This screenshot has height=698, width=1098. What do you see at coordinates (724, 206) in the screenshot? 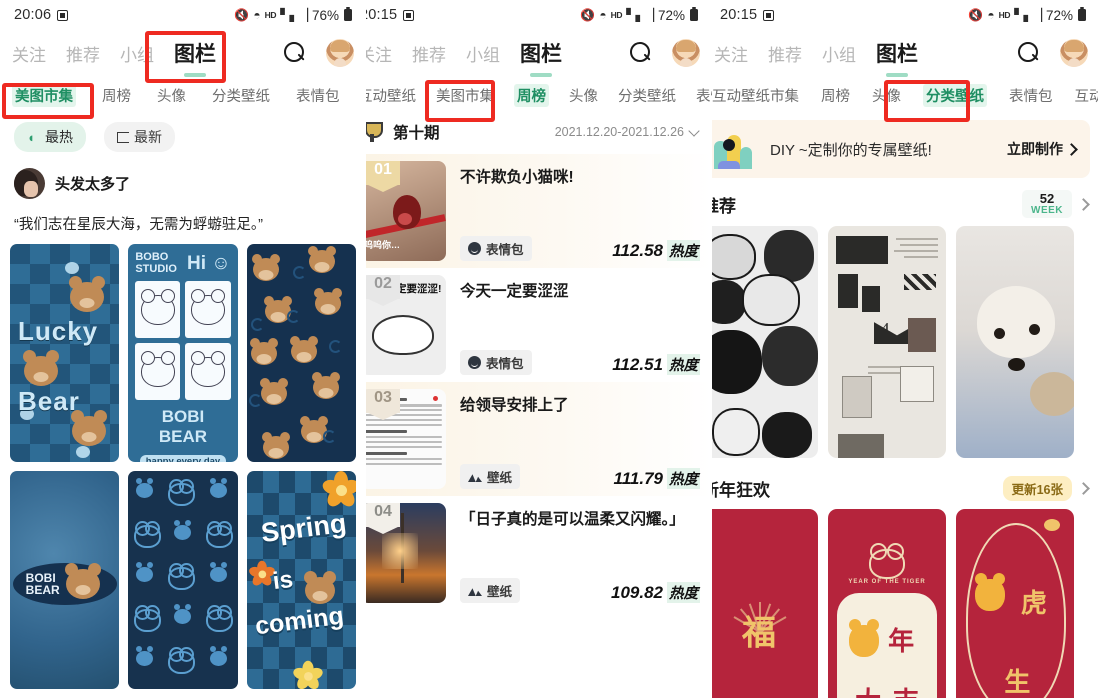
I see `section-title: 推荐` at bounding box center [724, 206].